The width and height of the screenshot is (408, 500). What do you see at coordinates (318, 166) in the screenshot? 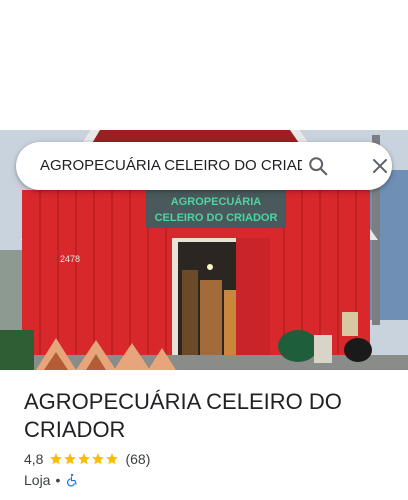
I see `search-icon` at bounding box center [318, 166].